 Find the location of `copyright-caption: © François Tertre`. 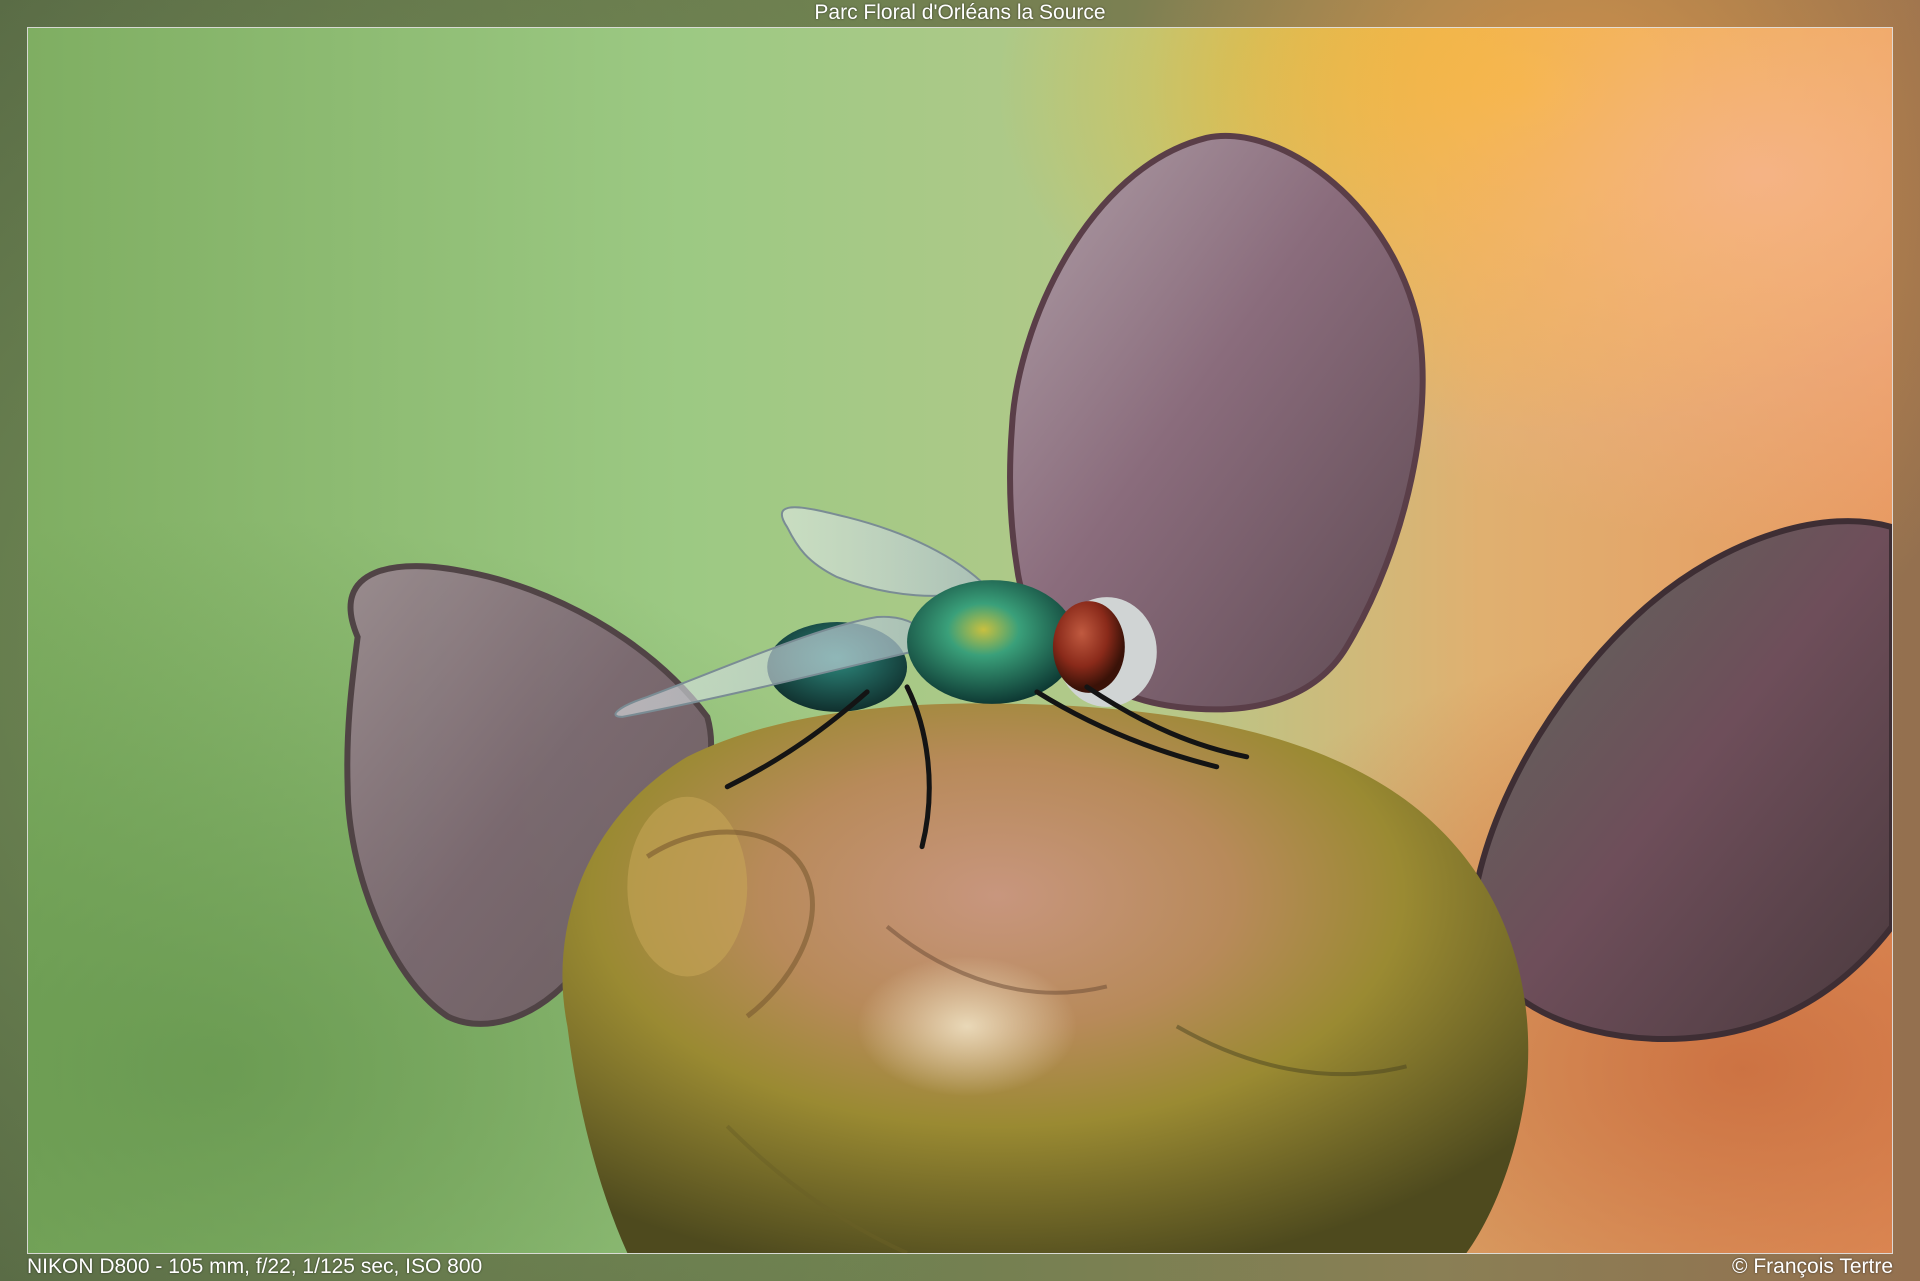

copyright-caption: © François Tertre is located at coordinates (1812, 1266).